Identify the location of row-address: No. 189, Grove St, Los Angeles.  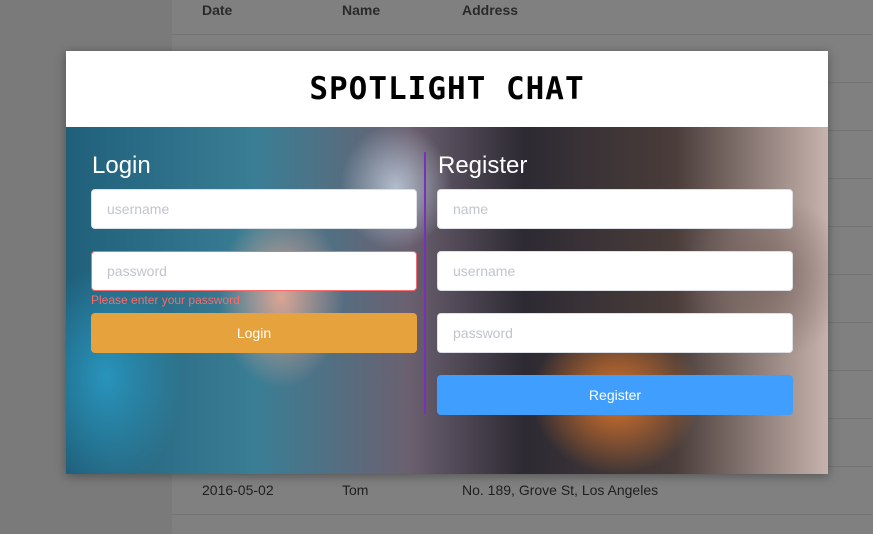
(560, 490).